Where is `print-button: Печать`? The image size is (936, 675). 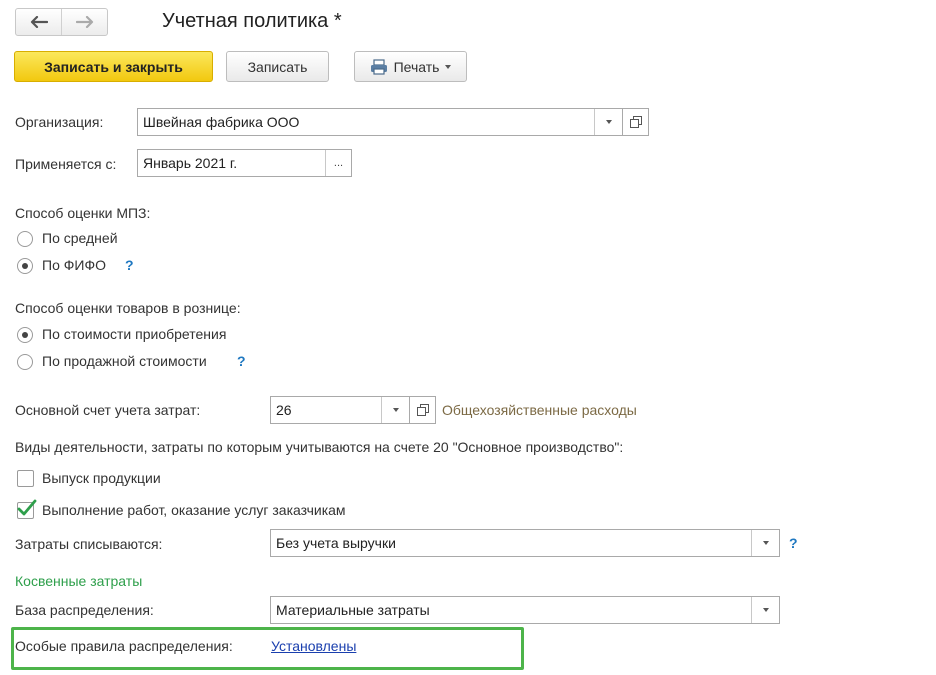
print-button: Печать is located at coordinates (410, 66).